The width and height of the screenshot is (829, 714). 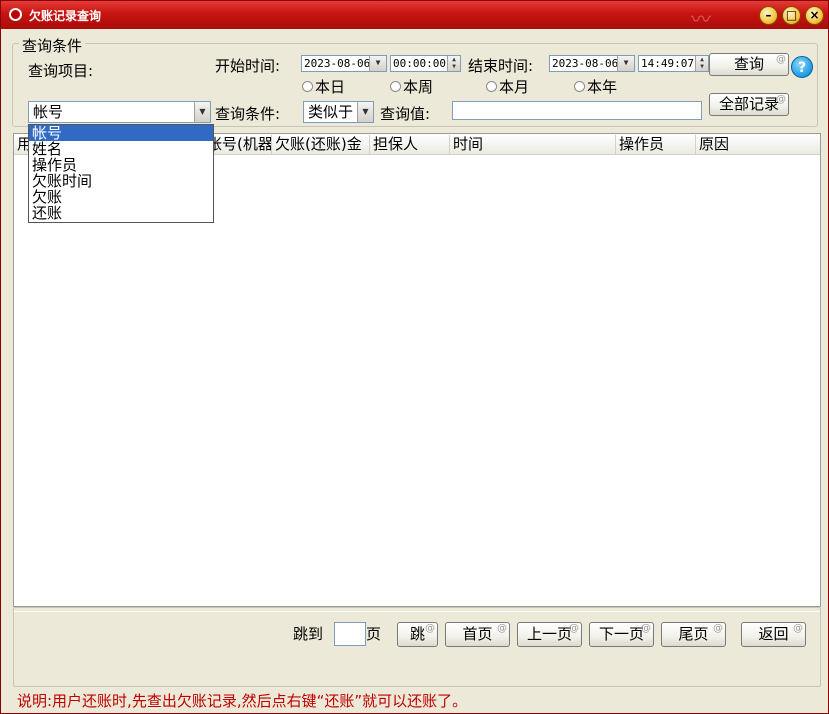 I want to click on radio-week-label: 本周, so click(x=418, y=87).